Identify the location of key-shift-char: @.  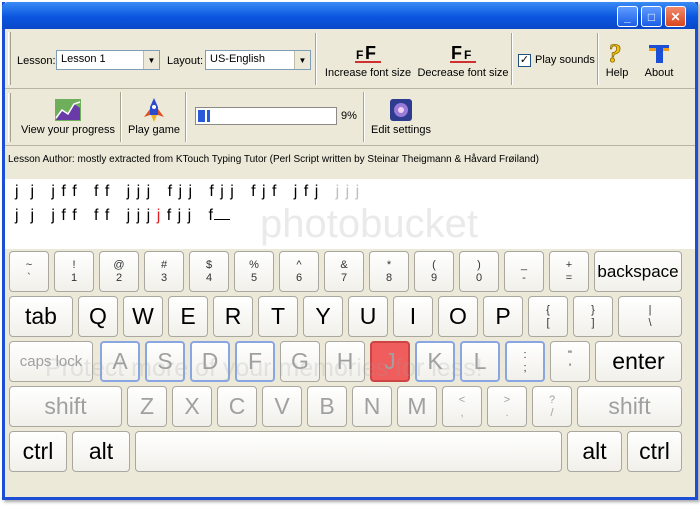
(119, 264).